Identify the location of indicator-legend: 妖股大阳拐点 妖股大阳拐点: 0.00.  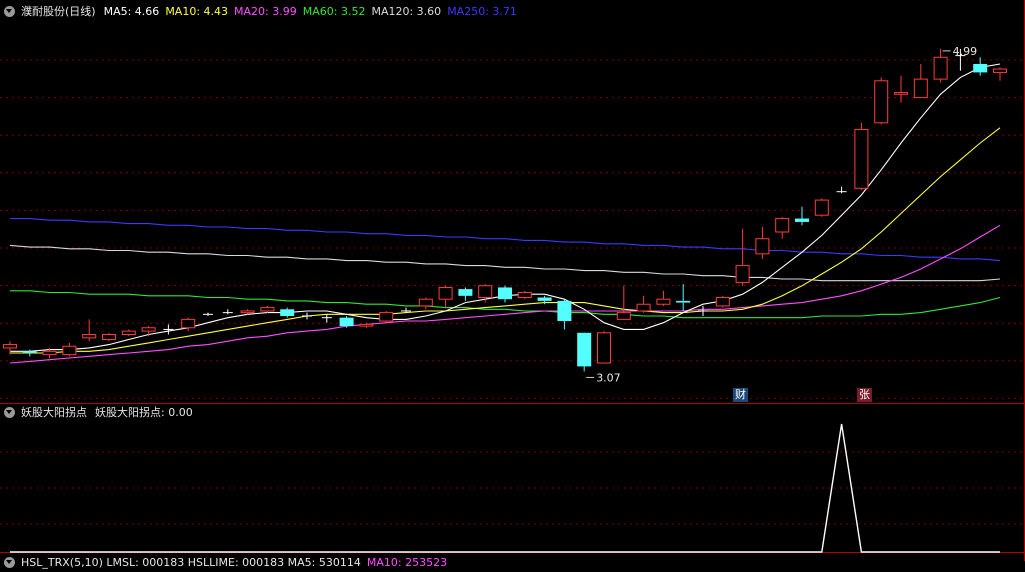
(99, 412).